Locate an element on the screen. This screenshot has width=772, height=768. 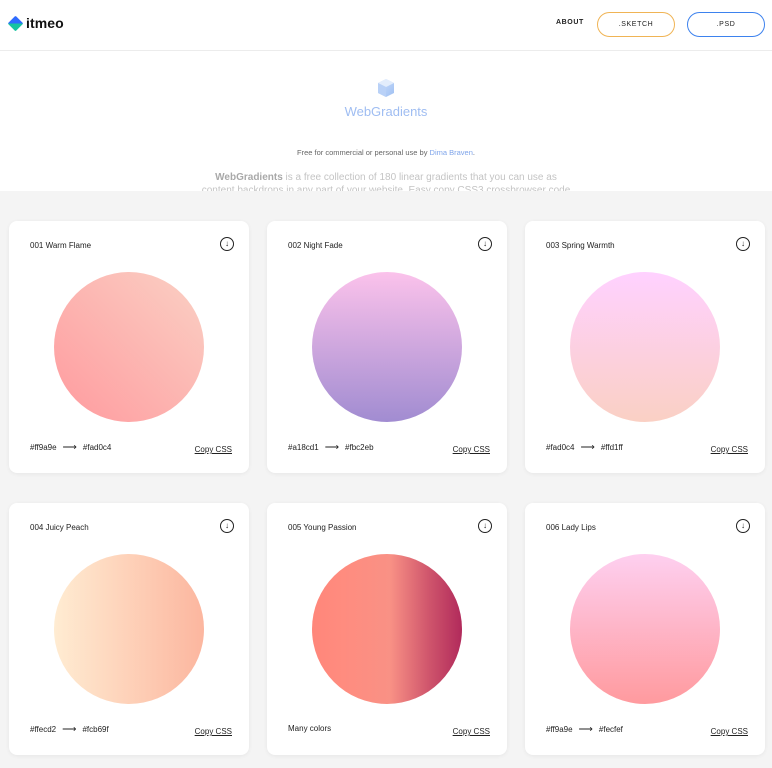
itmeo-logo-icon is located at coordinates (15, 23).